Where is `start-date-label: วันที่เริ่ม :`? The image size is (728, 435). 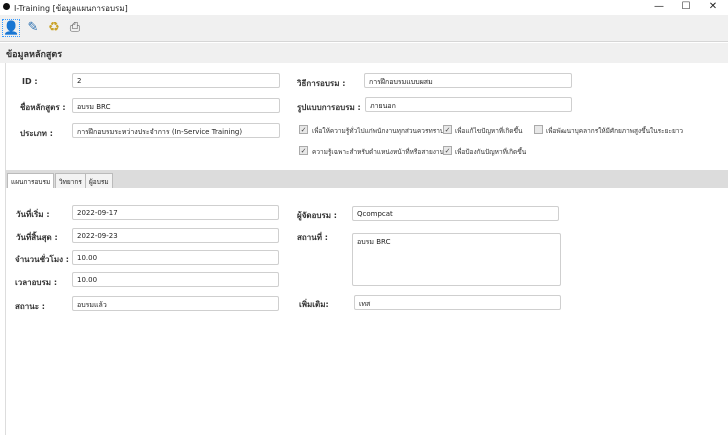 start-date-label: วันที่เริ่ม : is located at coordinates (33, 214).